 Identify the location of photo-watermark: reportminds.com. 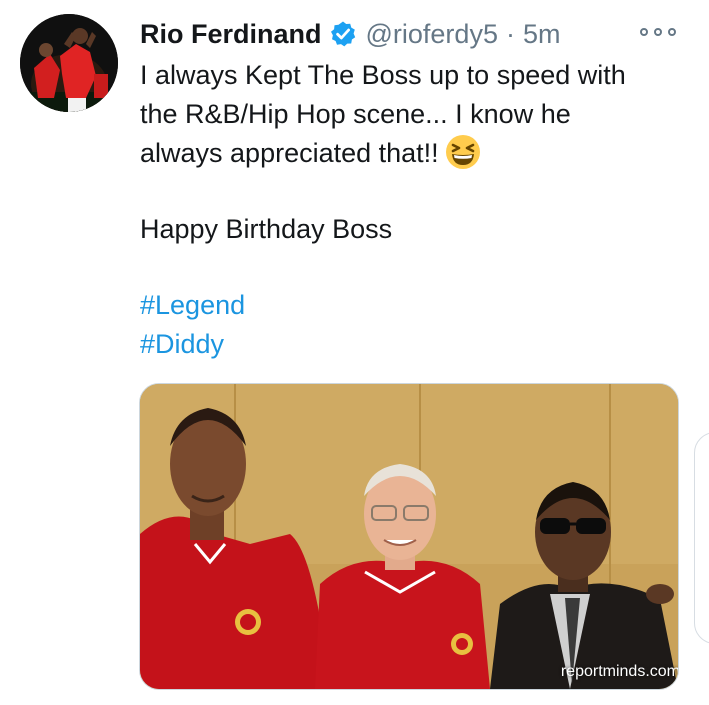
(619, 671).